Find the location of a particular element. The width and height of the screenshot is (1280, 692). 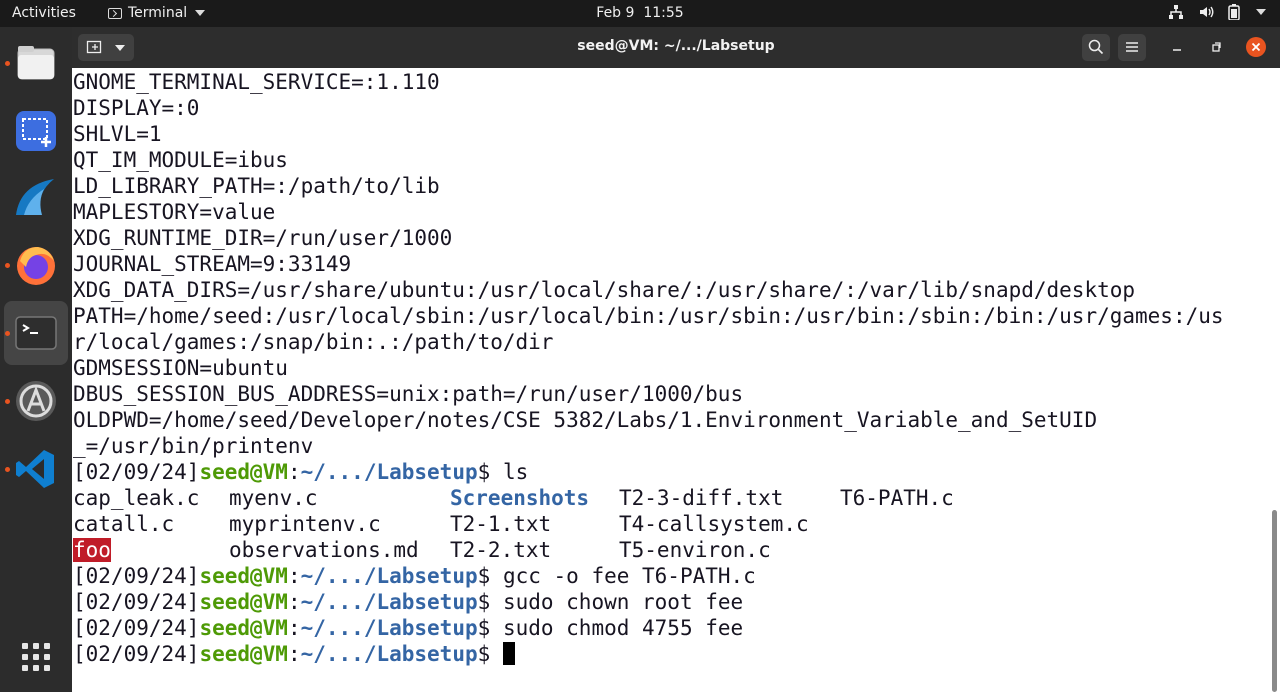

env-line: DISPLAY=:0 is located at coordinates (136, 108).